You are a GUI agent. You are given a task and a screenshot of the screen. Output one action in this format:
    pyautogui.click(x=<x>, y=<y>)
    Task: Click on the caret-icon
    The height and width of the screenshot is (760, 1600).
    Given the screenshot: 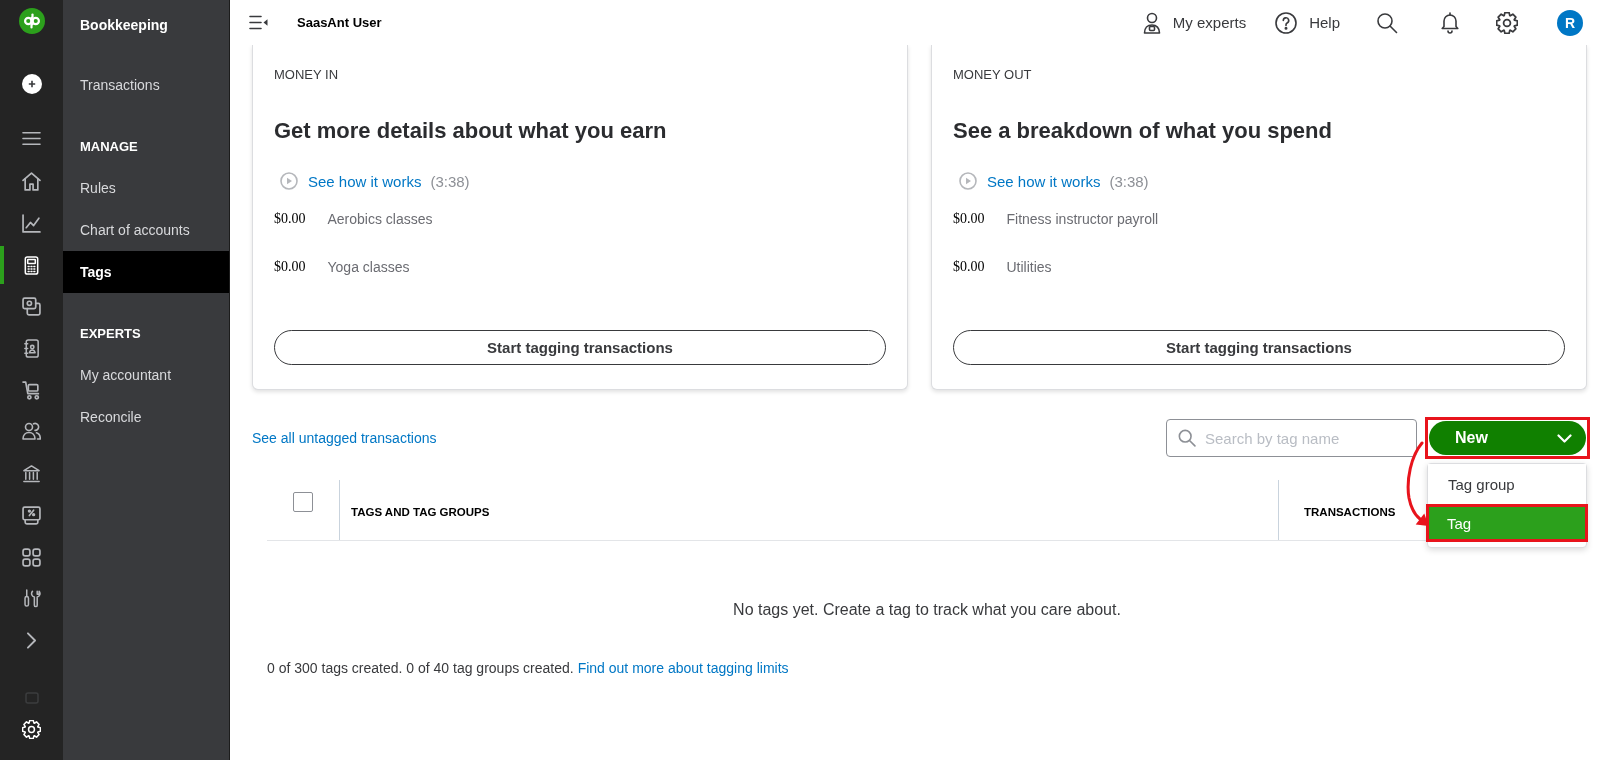 What is the action you would take?
    pyautogui.click(x=1564, y=438)
    